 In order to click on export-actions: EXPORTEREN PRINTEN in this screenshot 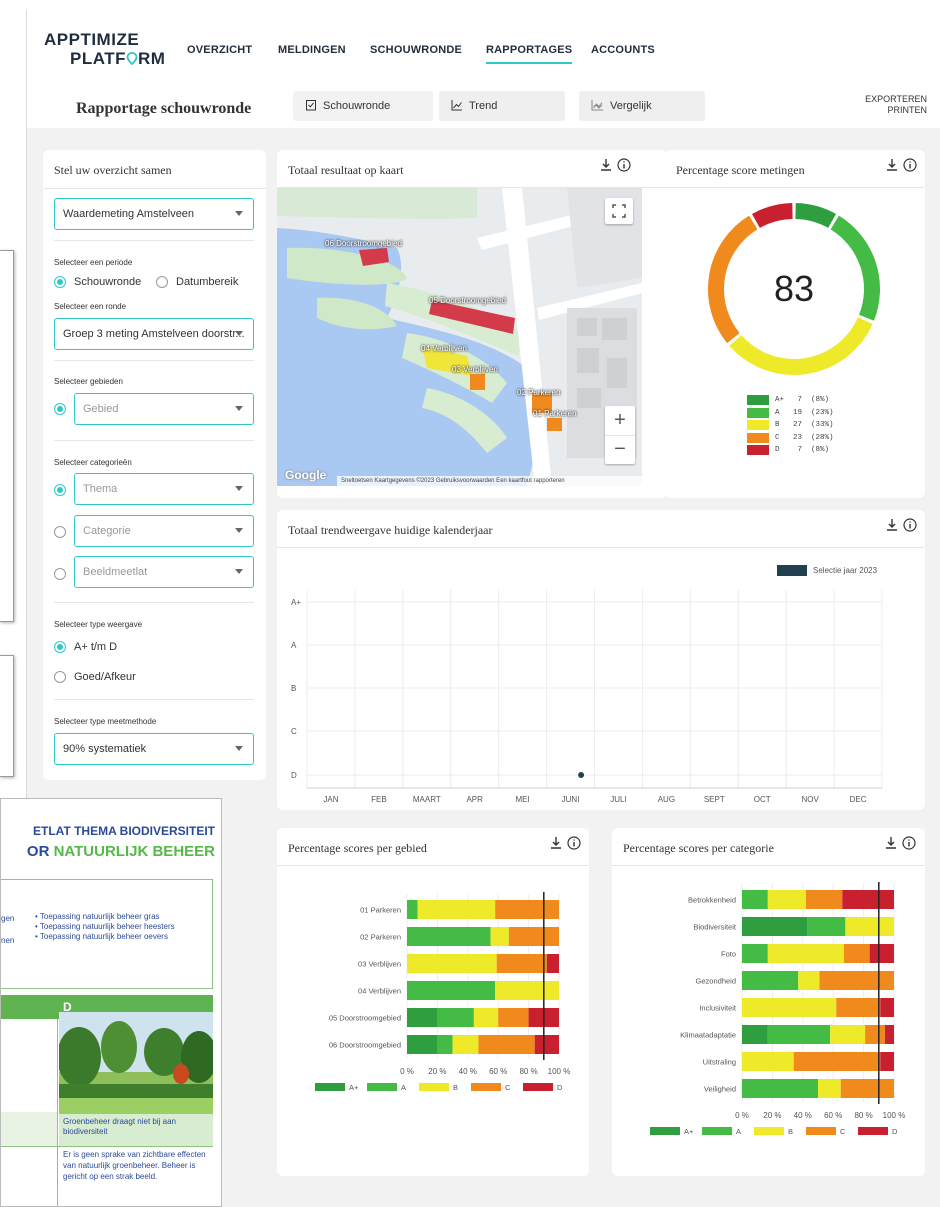, I will do `click(896, 105)`.